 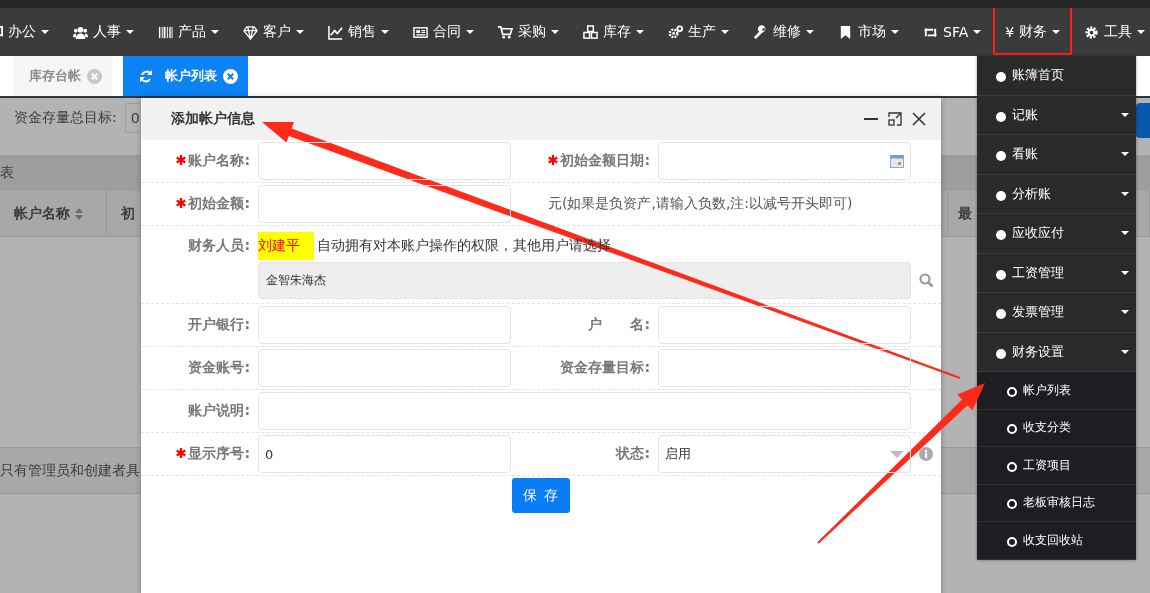 I want to click on nav-menu-item: 客户, so click(x=273, y=32).